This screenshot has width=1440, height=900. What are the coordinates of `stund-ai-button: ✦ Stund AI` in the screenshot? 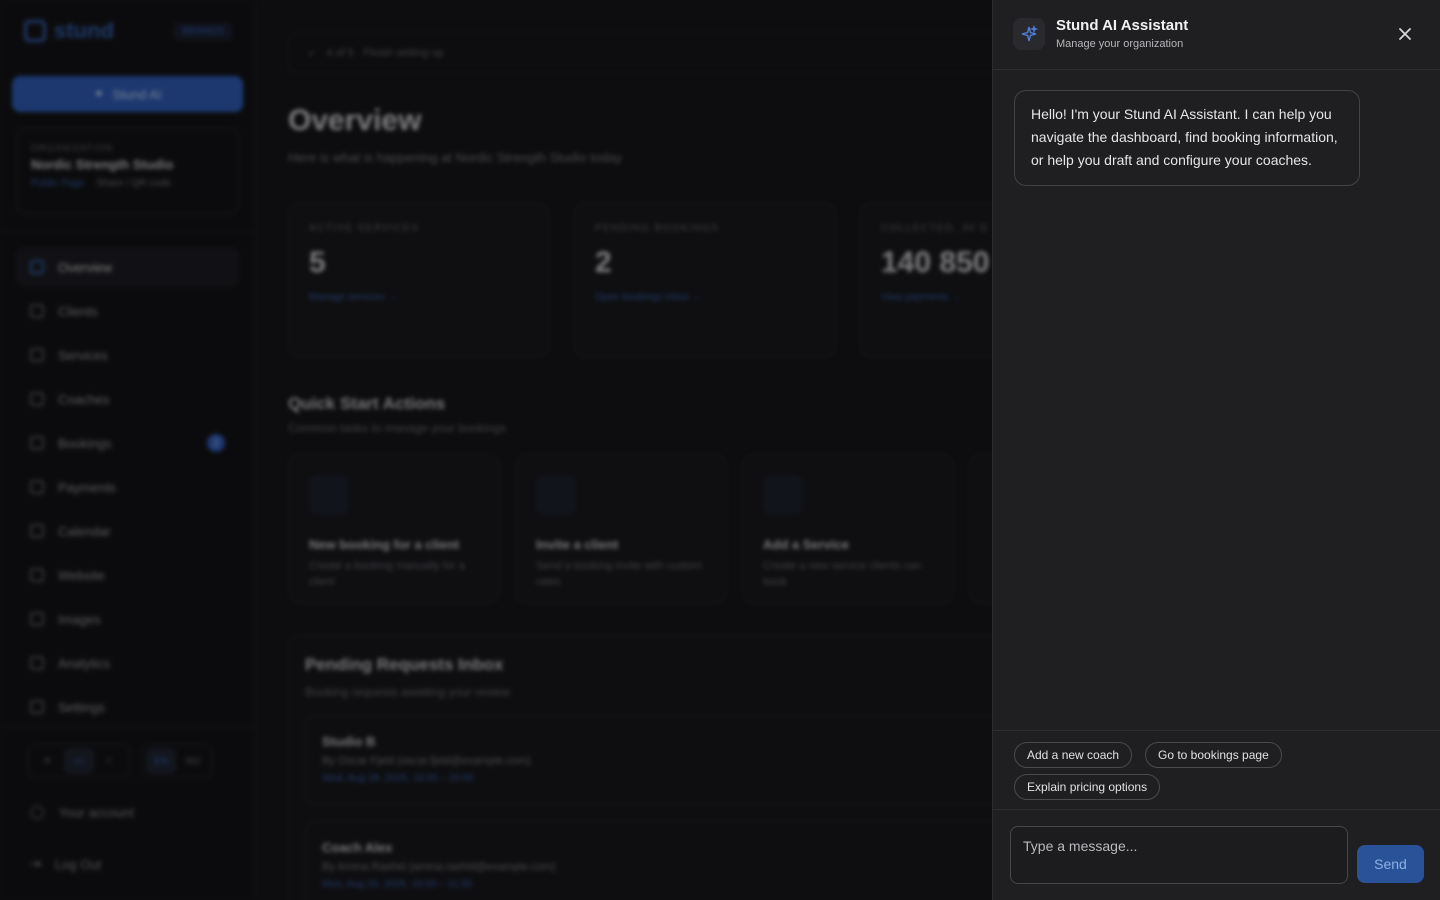 It's located at (127, 94).